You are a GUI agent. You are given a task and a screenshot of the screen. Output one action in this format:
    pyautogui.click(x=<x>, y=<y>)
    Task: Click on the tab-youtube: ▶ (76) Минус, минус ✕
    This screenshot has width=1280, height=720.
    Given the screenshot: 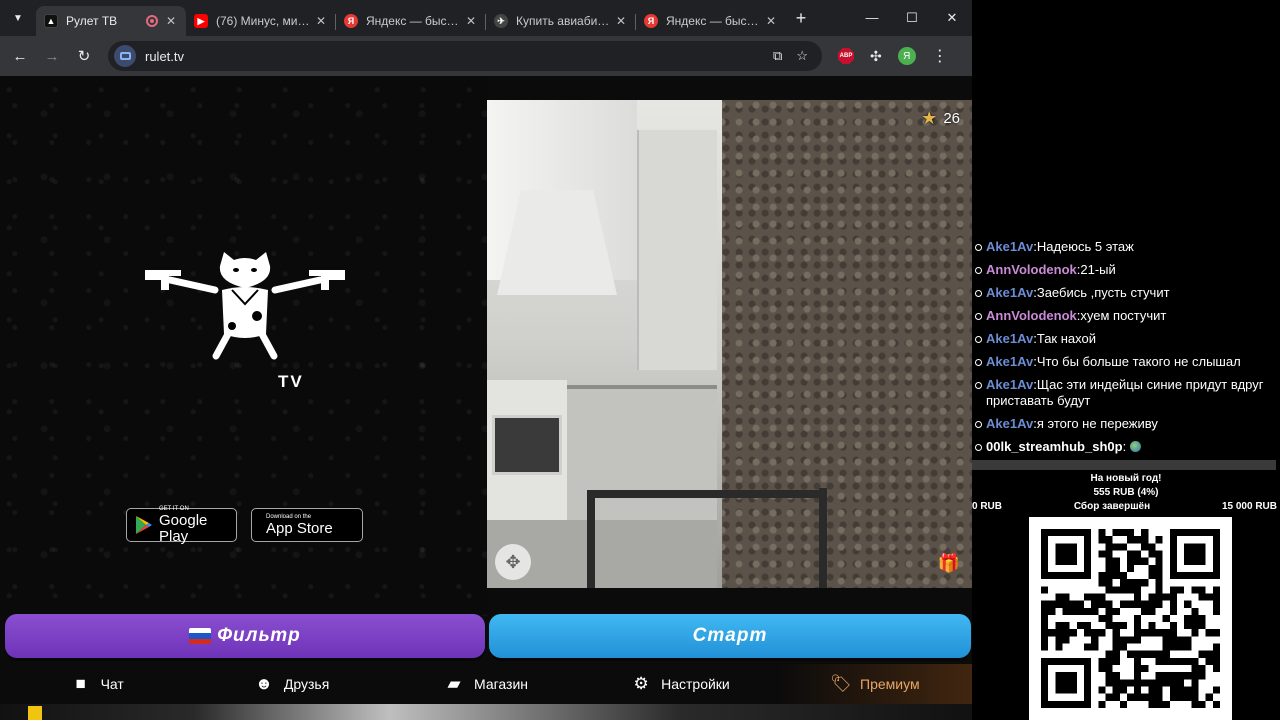 What is the action you would take?
    pyautogui.click(x=261, y=21)
    